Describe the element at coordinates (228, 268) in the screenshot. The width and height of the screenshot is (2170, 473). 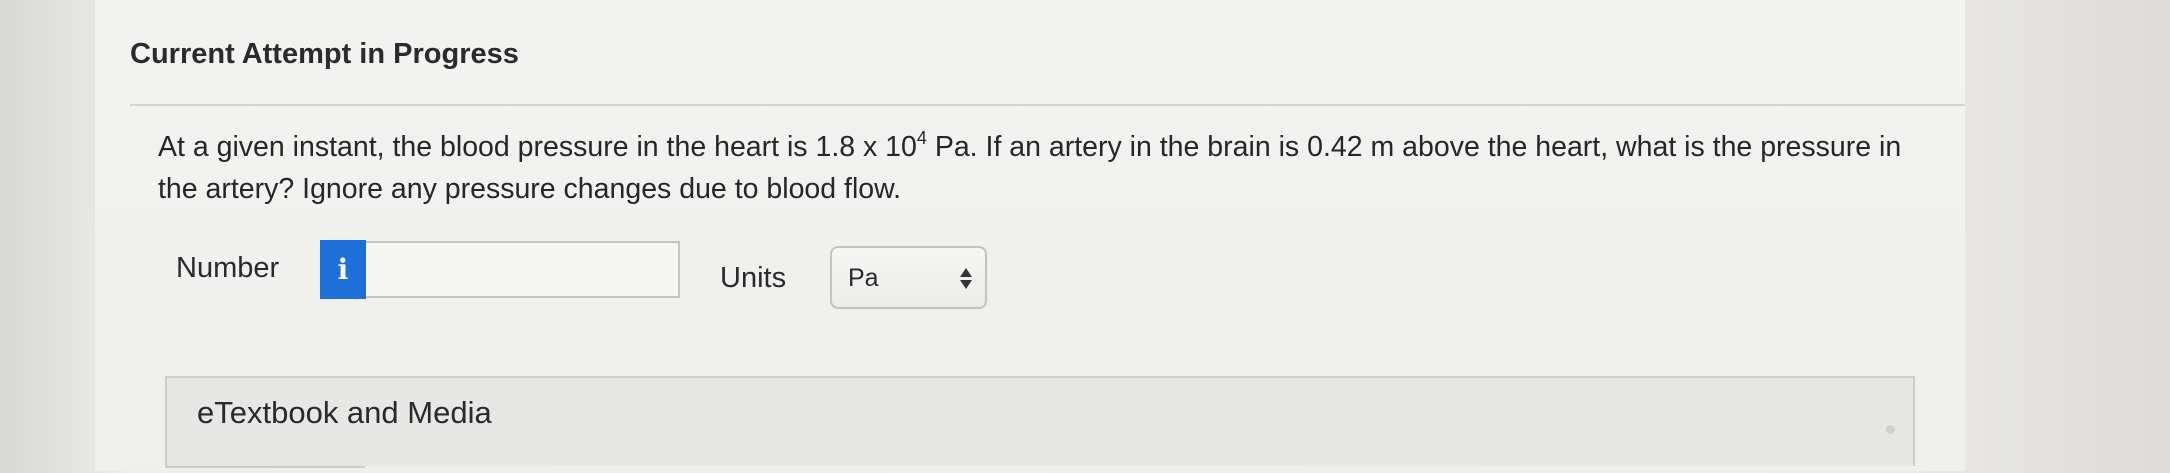
I see `number-label: Number` at that location.